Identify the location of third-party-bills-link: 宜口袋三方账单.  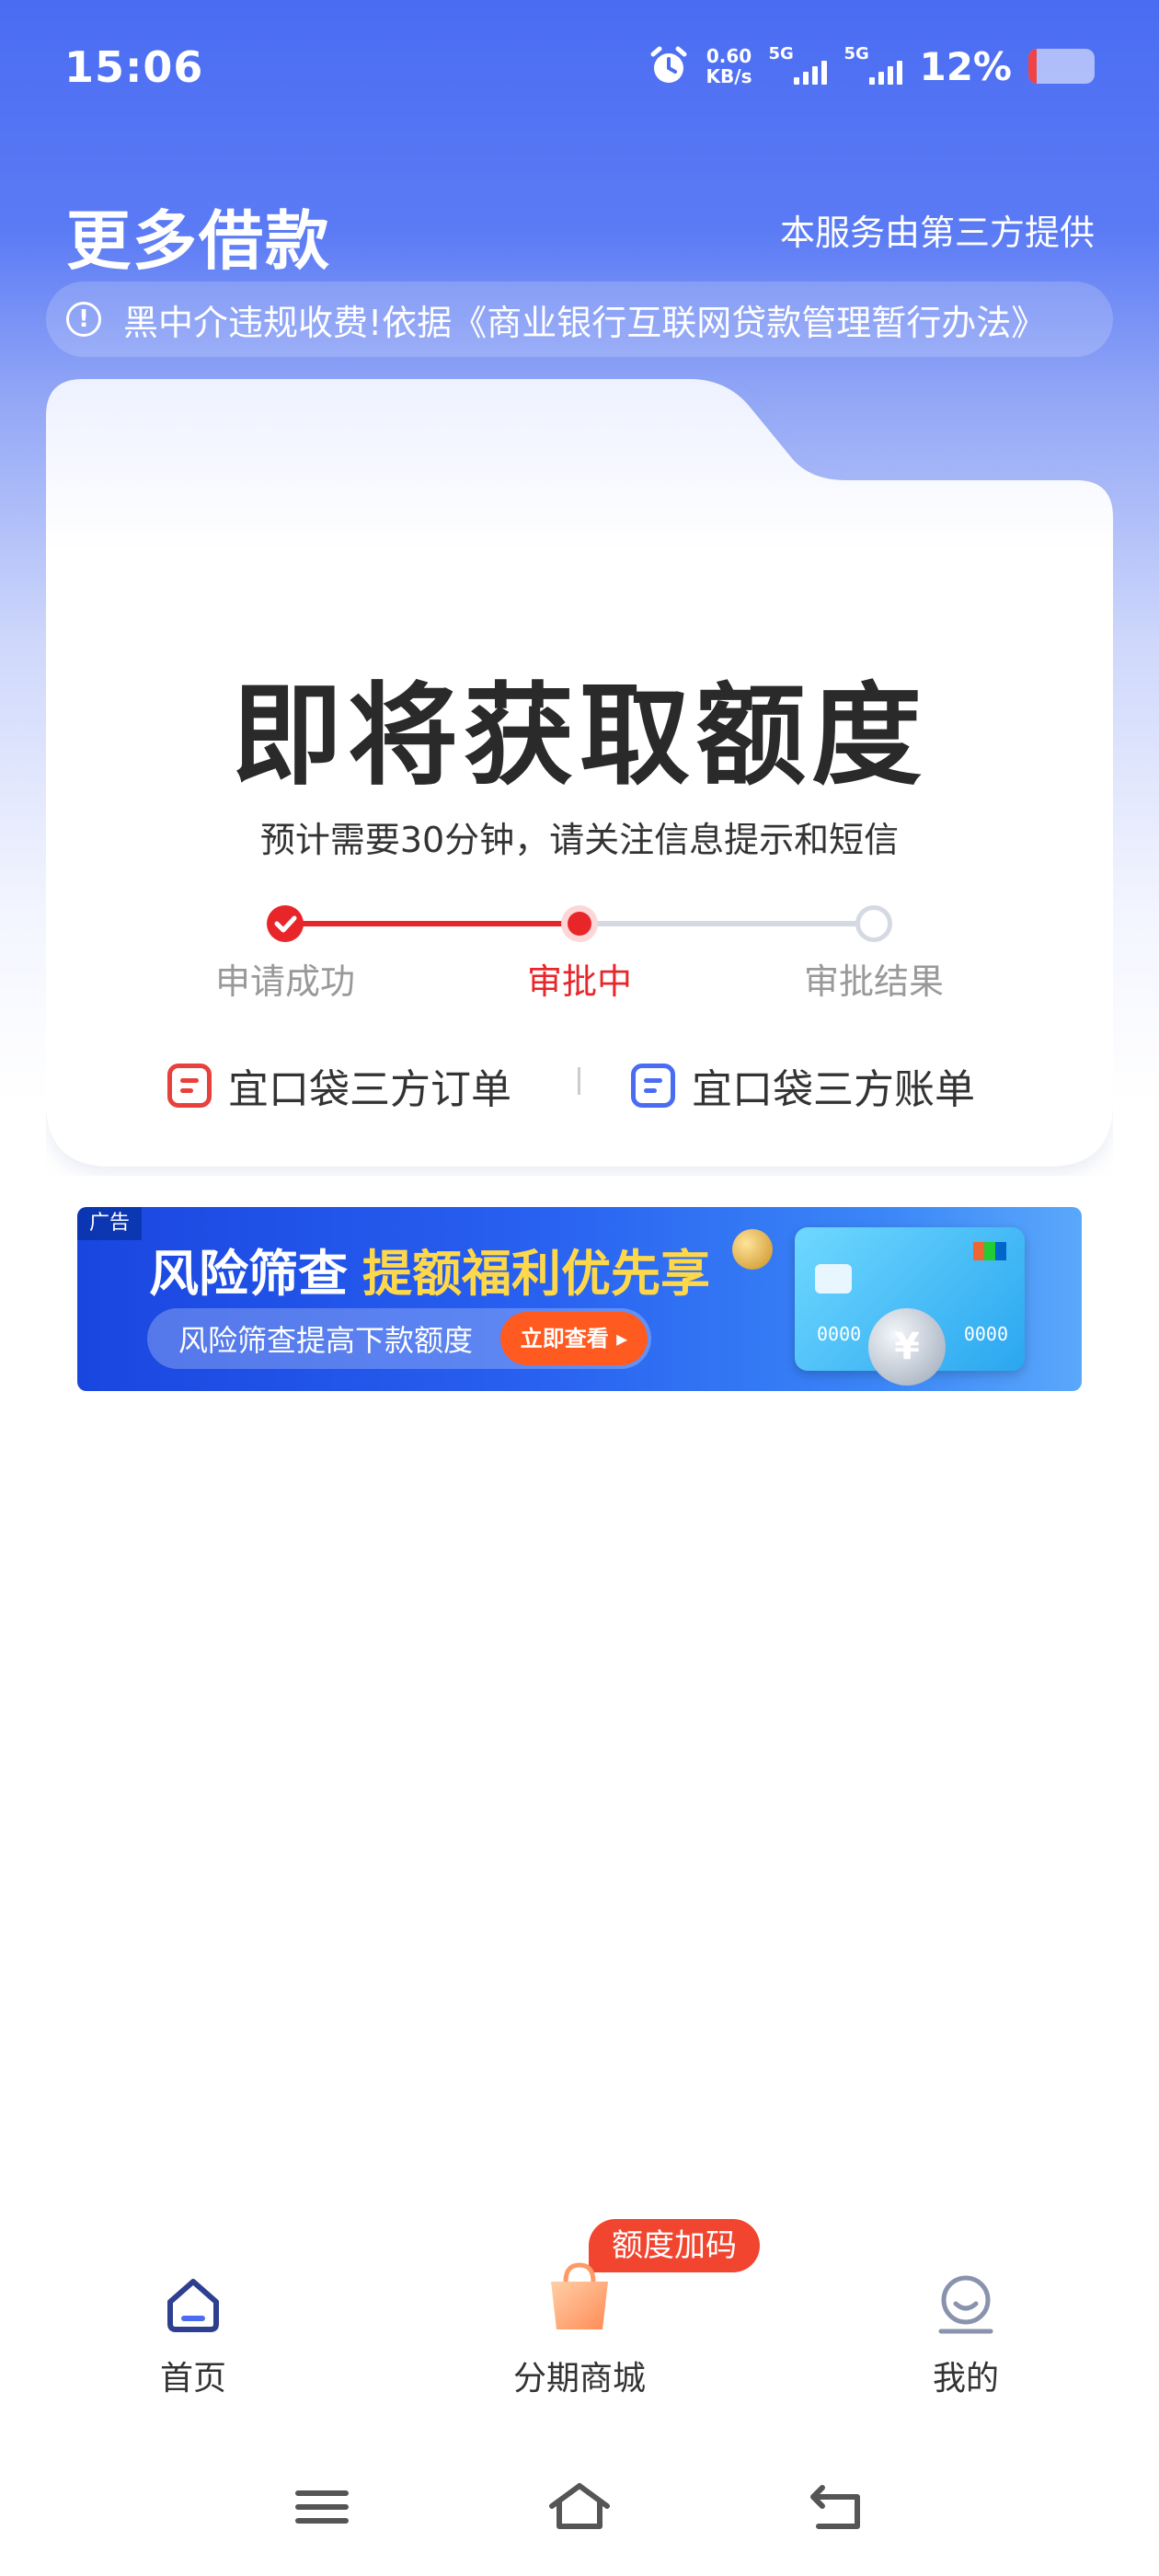
(803, 1085).